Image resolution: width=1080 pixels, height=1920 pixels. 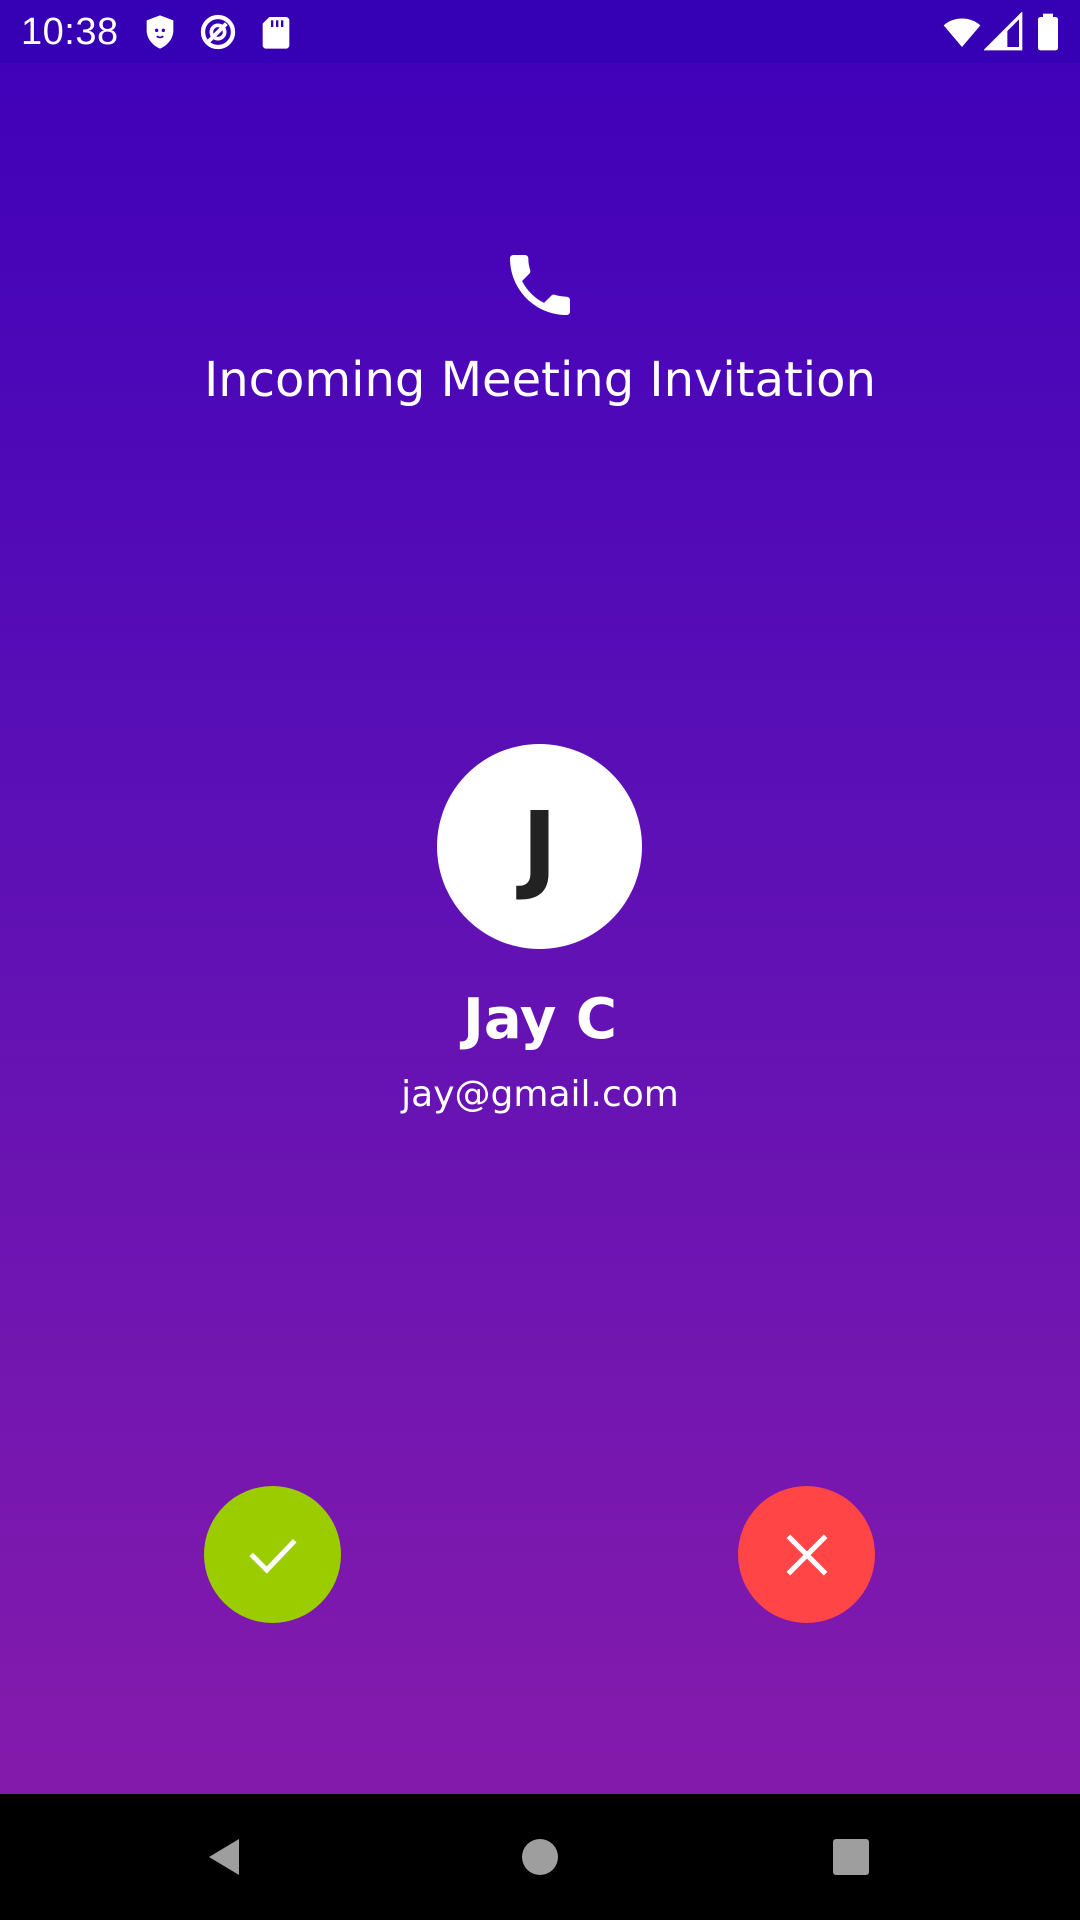 I want to click on navigation-bar, so click(x=540, y=1857).